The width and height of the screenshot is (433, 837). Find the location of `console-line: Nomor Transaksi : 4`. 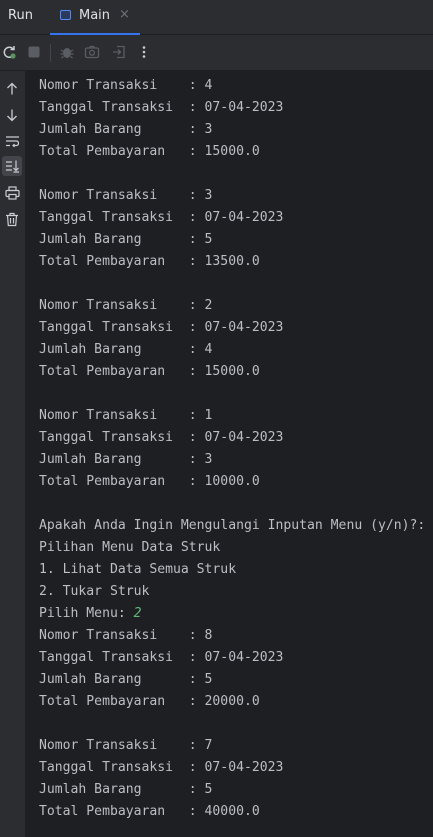

console-line: Nomor Transaksi : 4 is located at coordinates (232, 86).